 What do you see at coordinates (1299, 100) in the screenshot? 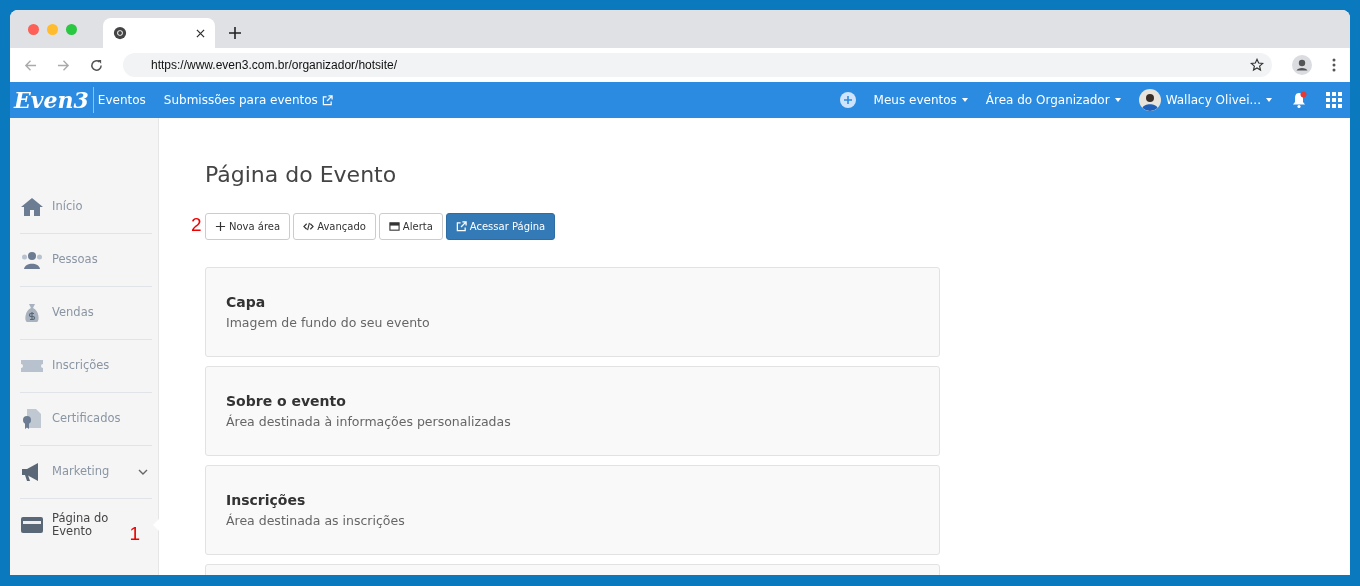
I see `bell-icon` at bounding box center [1299, 100].